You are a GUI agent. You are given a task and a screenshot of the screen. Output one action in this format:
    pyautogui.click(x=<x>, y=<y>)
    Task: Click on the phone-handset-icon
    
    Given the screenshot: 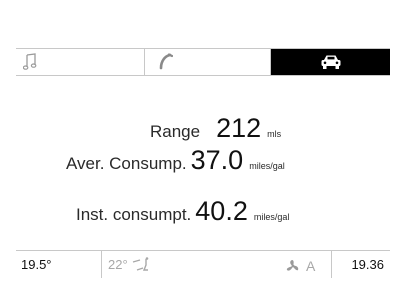 What is the action you would take?
    pyautogui.click(x=166, y=61)
    